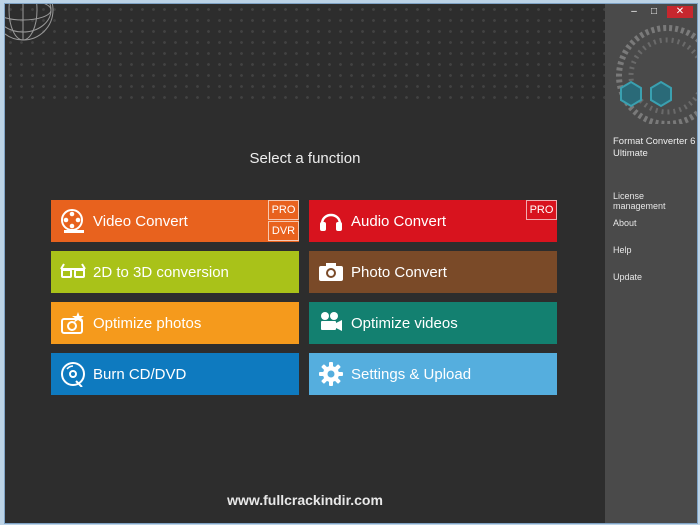  What do you see at coordinates (73, 221) in the screenshot?
I see `film-reel-icon` at bounding box center [73, 221].